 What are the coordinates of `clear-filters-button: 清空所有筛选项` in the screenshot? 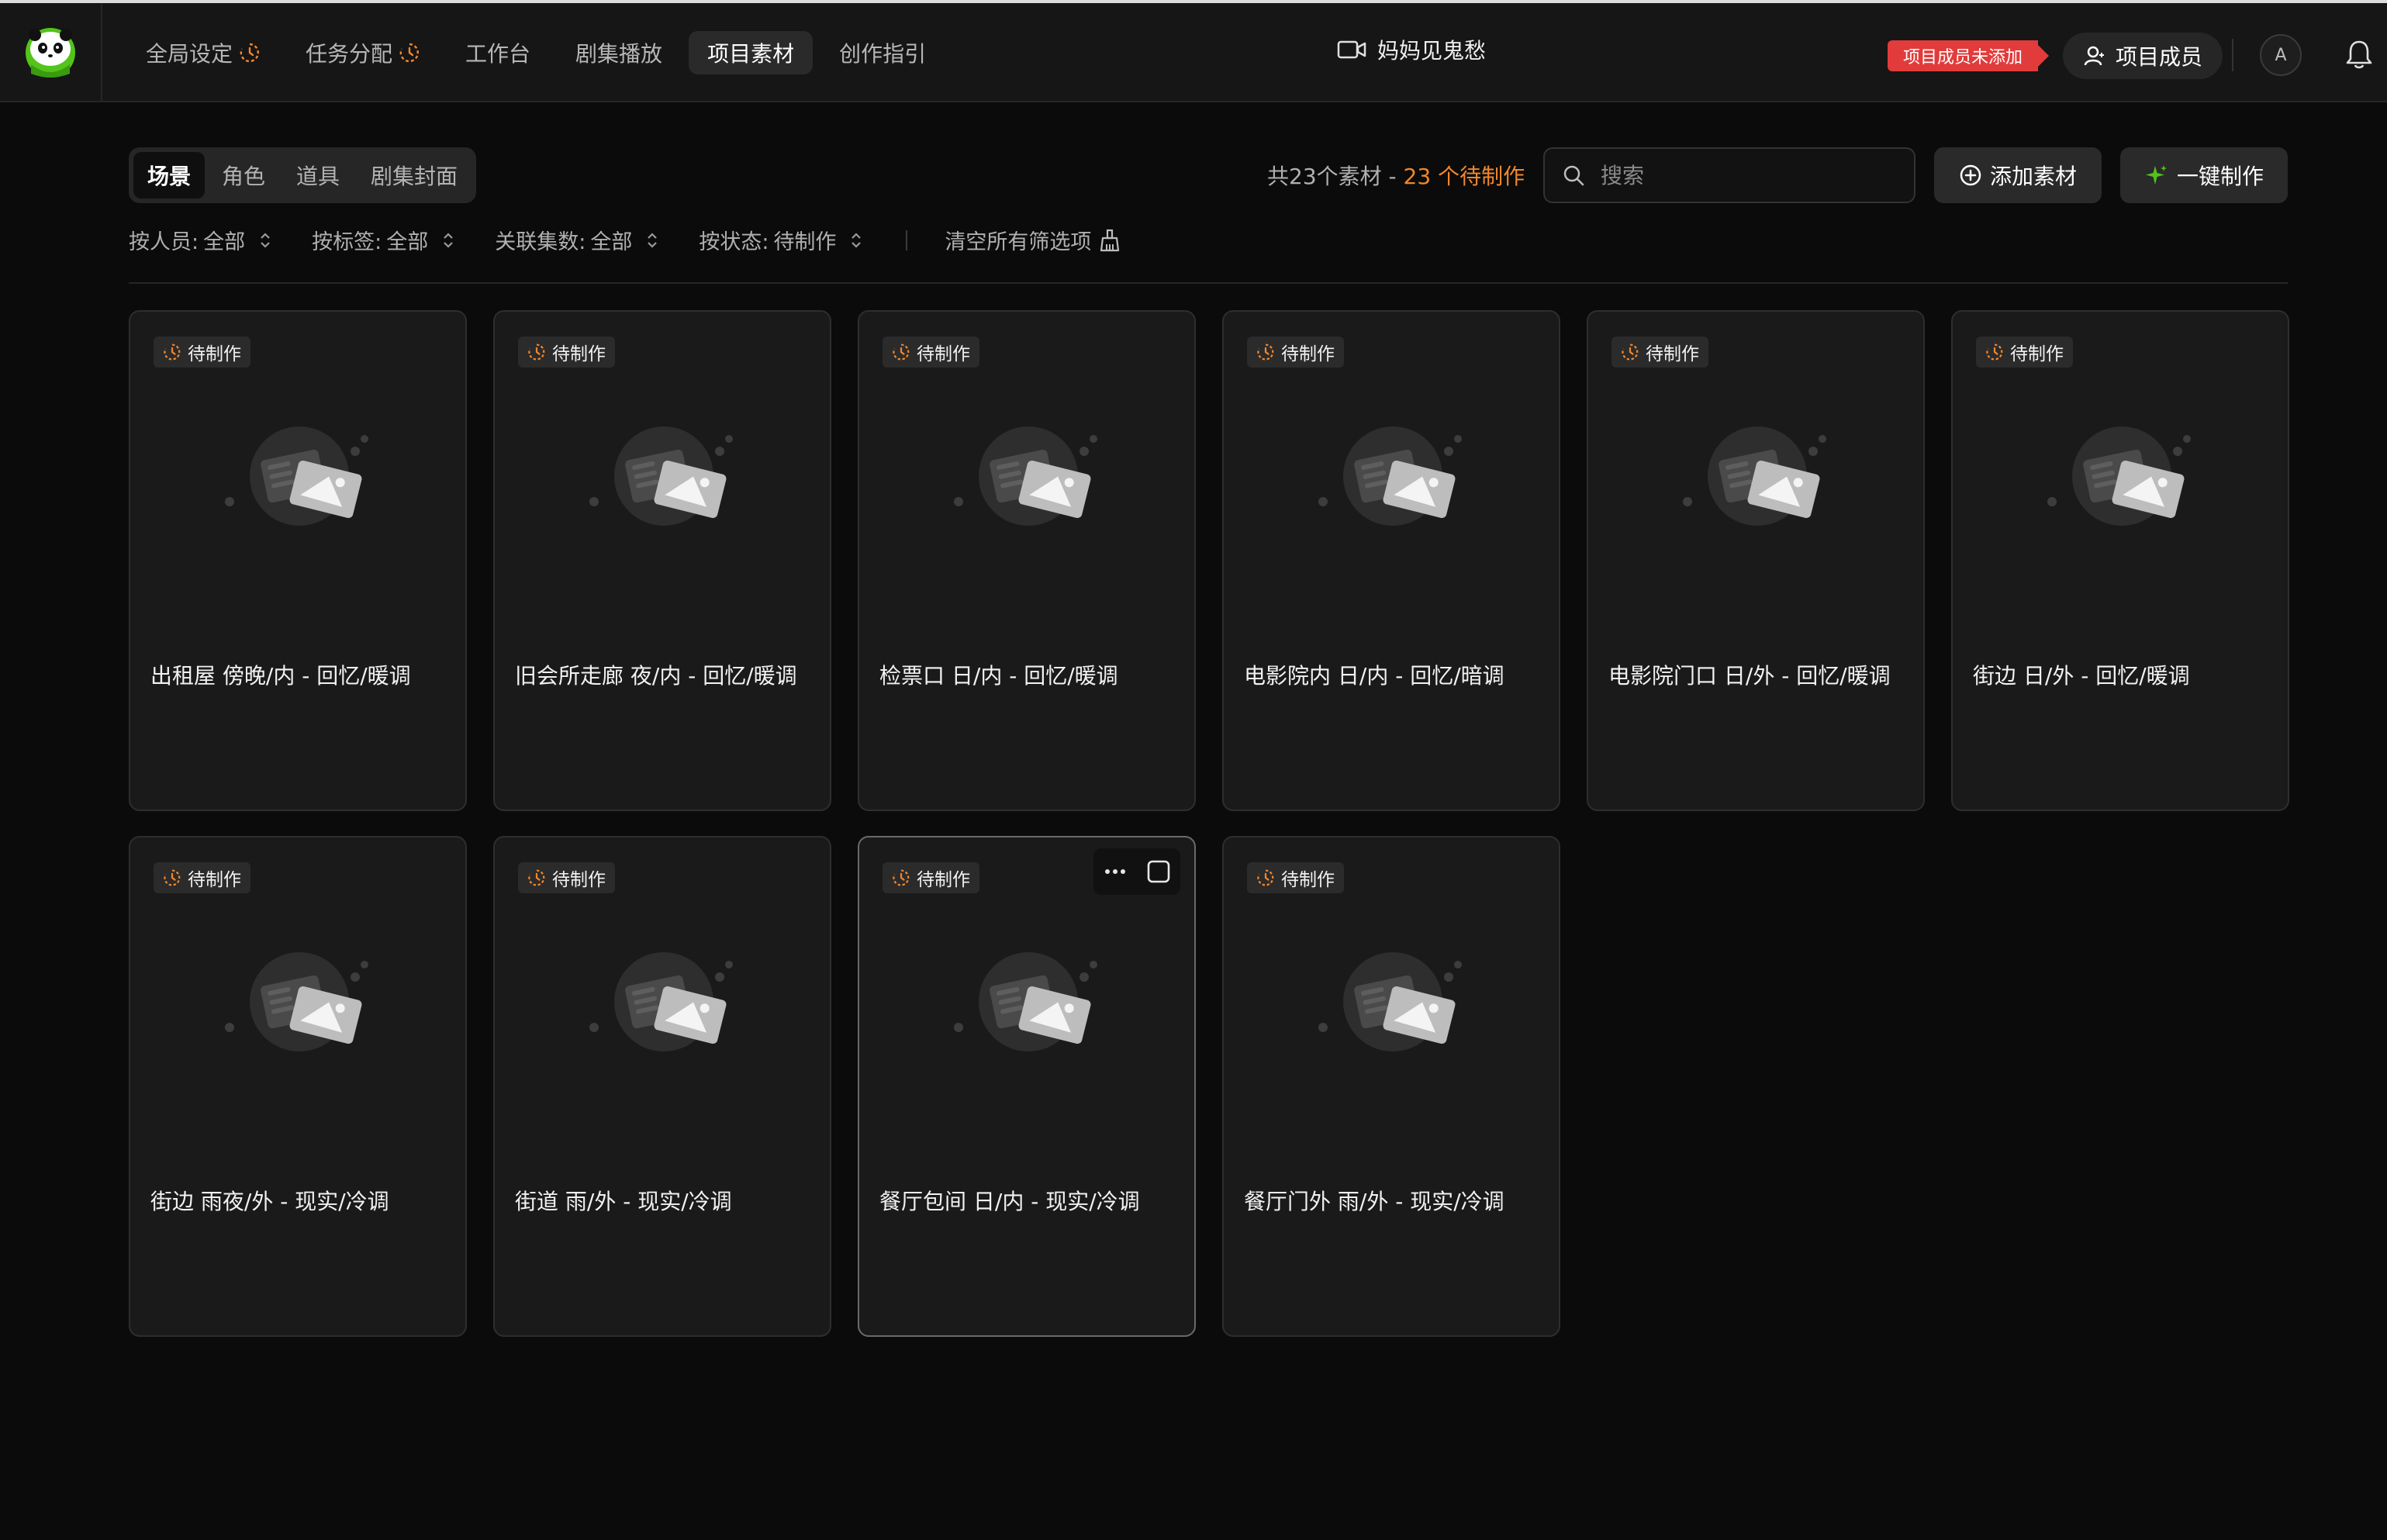 It's located at (1033, 240).